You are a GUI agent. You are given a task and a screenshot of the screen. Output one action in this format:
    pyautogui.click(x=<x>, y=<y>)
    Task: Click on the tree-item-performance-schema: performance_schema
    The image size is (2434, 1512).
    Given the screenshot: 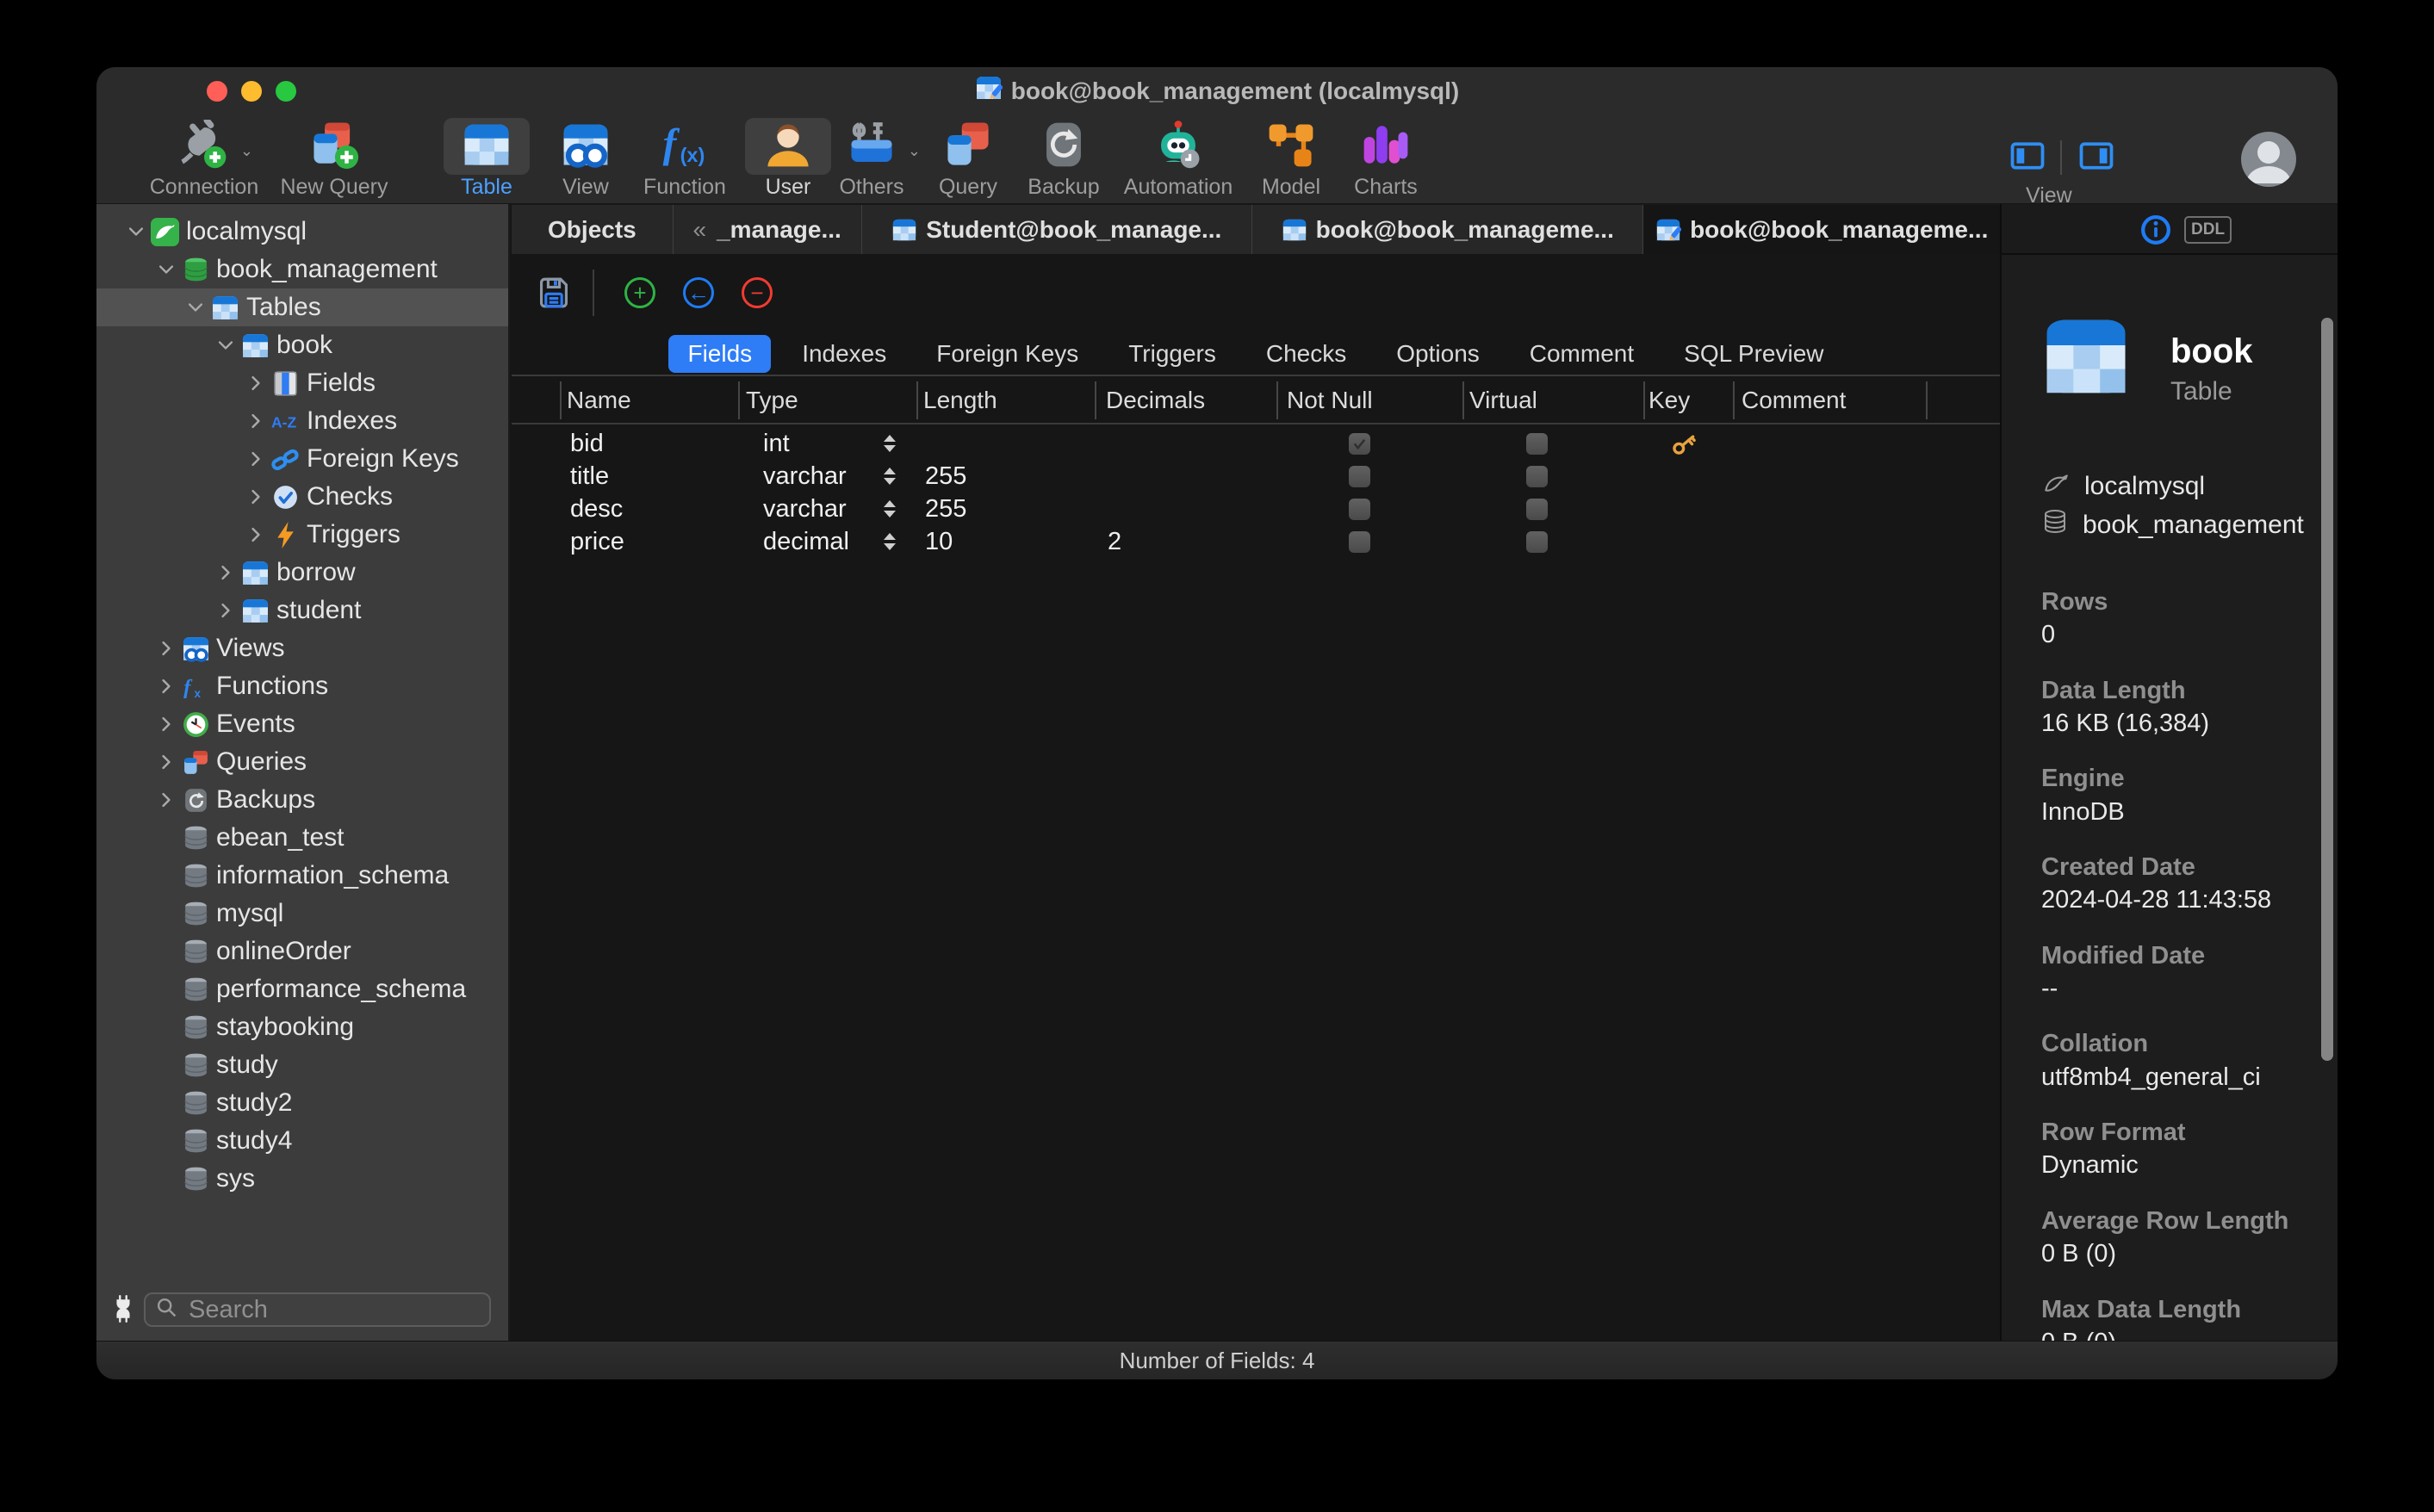 What is the action you would take?
    pyautogui.click(x=302, y=989)
    